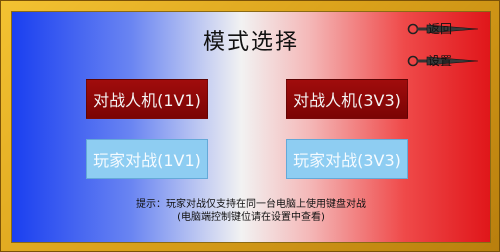  I want to click on pve-3v3-button: 对战人机(3V3), so click(347, 99).